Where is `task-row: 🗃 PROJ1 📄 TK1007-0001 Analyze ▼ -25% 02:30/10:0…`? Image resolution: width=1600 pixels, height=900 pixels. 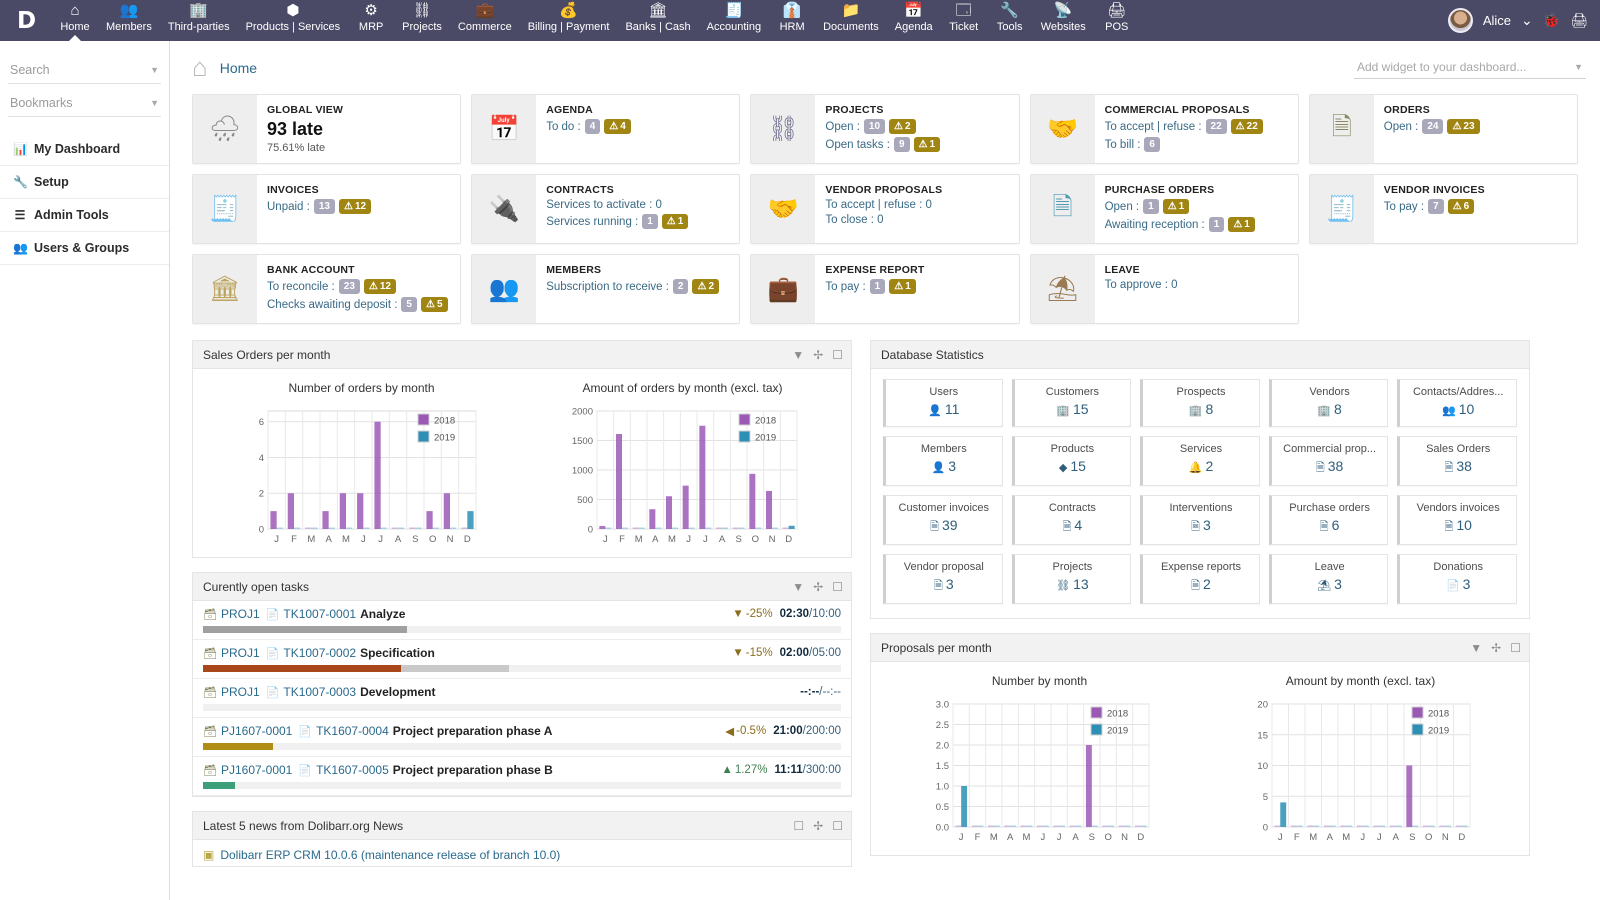 task-row: 🗃 PROJ1 📄 TK1007-0001 Analyze ▼ -25% 02:30/10:0… is located at coordinates (522, 620).